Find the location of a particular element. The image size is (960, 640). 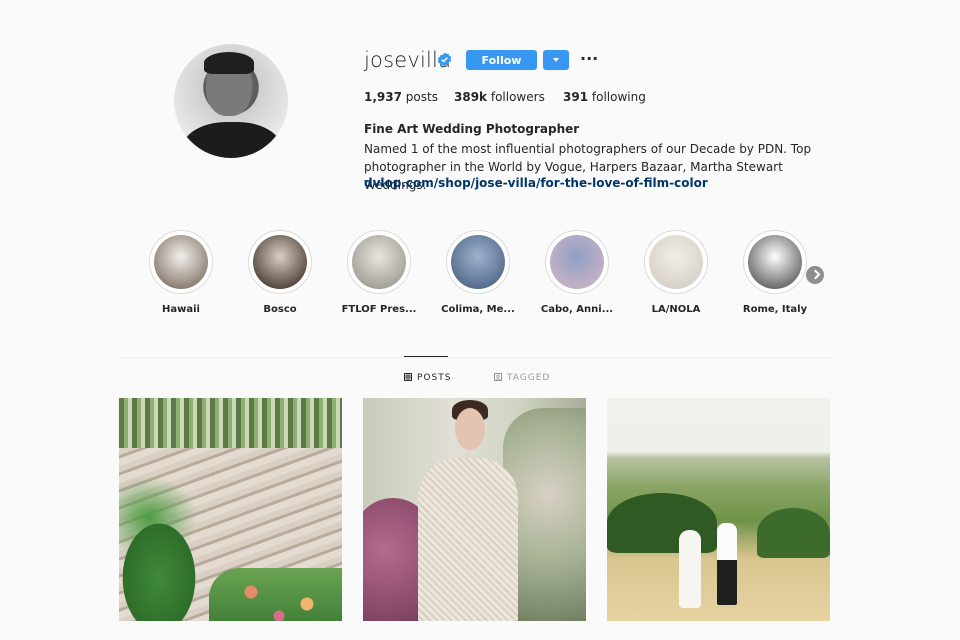

tab-tagged: TAGGED is located at coordinates (522, 378).